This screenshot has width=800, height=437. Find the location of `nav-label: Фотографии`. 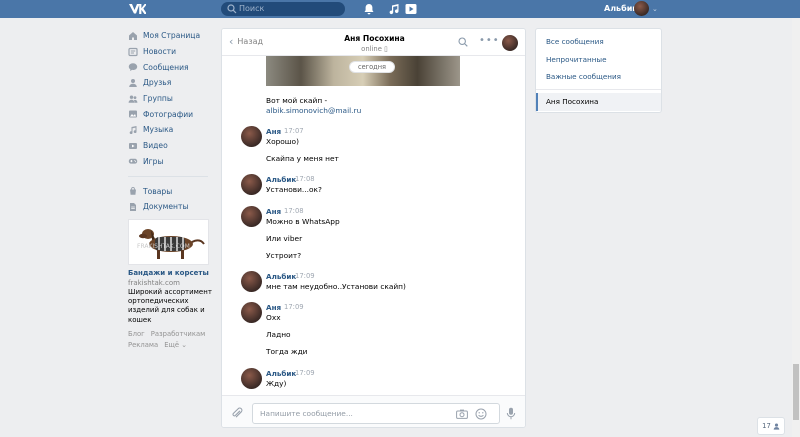

nav-label: Фотографии is located at coordinates (168, 114).